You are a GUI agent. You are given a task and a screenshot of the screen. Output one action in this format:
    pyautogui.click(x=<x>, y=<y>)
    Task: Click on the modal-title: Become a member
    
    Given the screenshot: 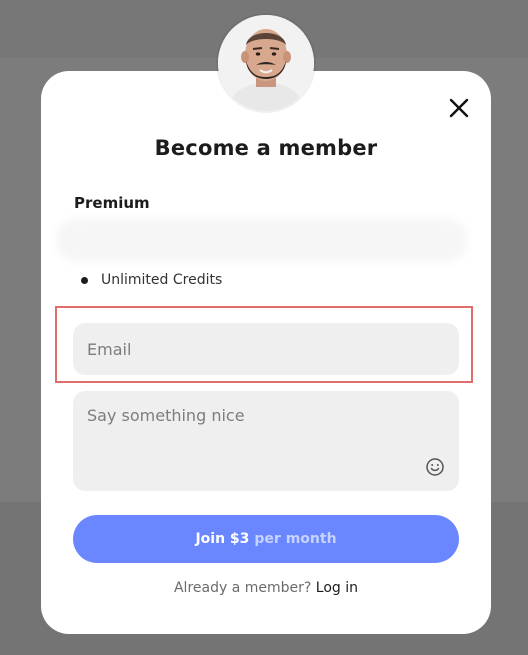 What is the action you would take?
    pyautogui.click(x=266, y=148)
    